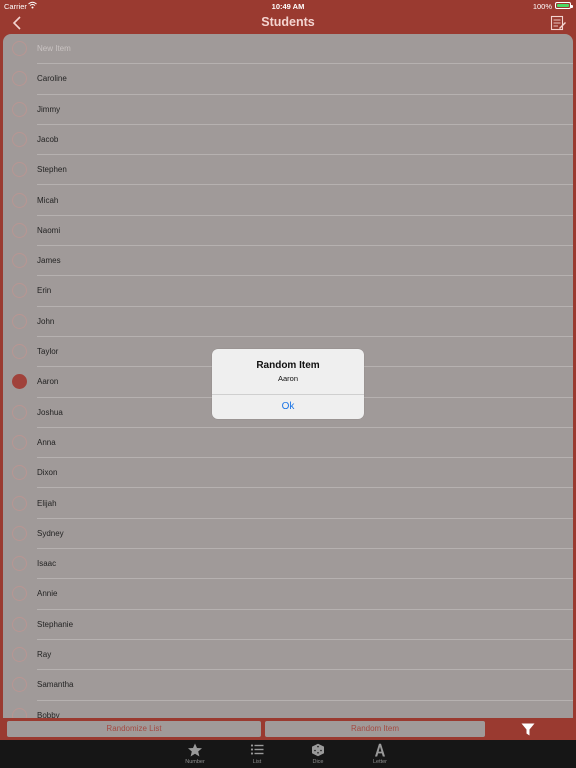 This screenshot has width=576, height=768. Describe the element at coordinates (195, 750) in the screenshot. I see `star-icon` at that location.